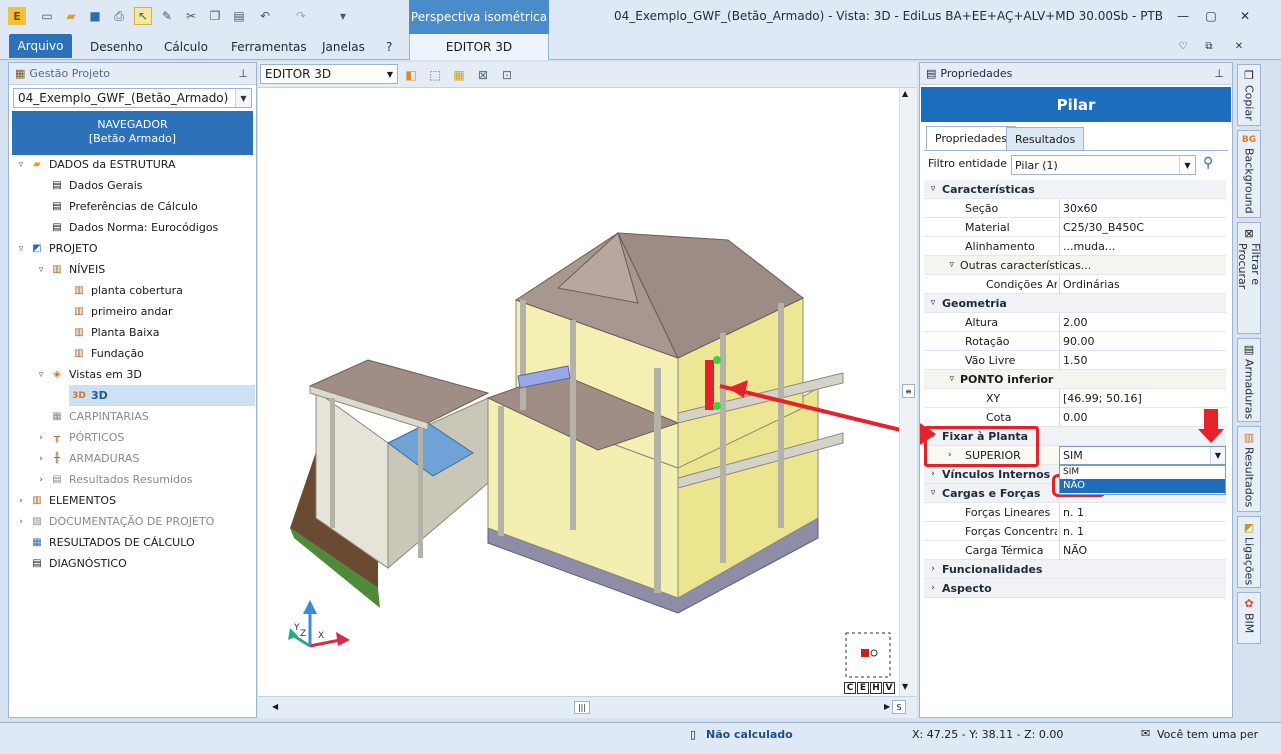 This screenshot has height=754, width=1281. I want to click on tree-item: ▿ ◈ Vistas em 3D, so click(88, 374).